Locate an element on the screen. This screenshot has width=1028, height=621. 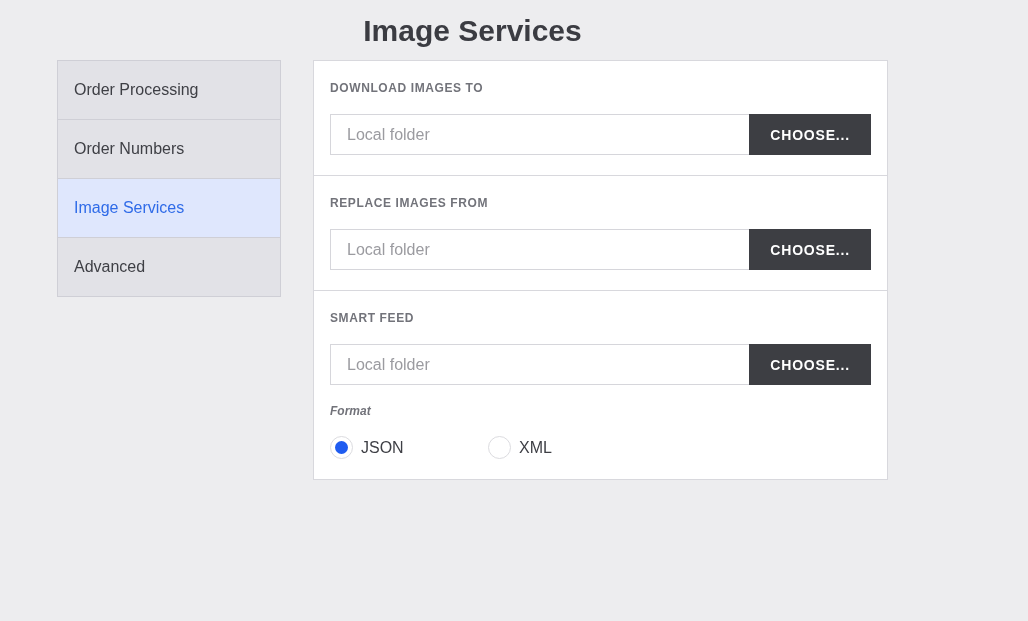
radio-label: JSON is located at coordinates (382, 447).